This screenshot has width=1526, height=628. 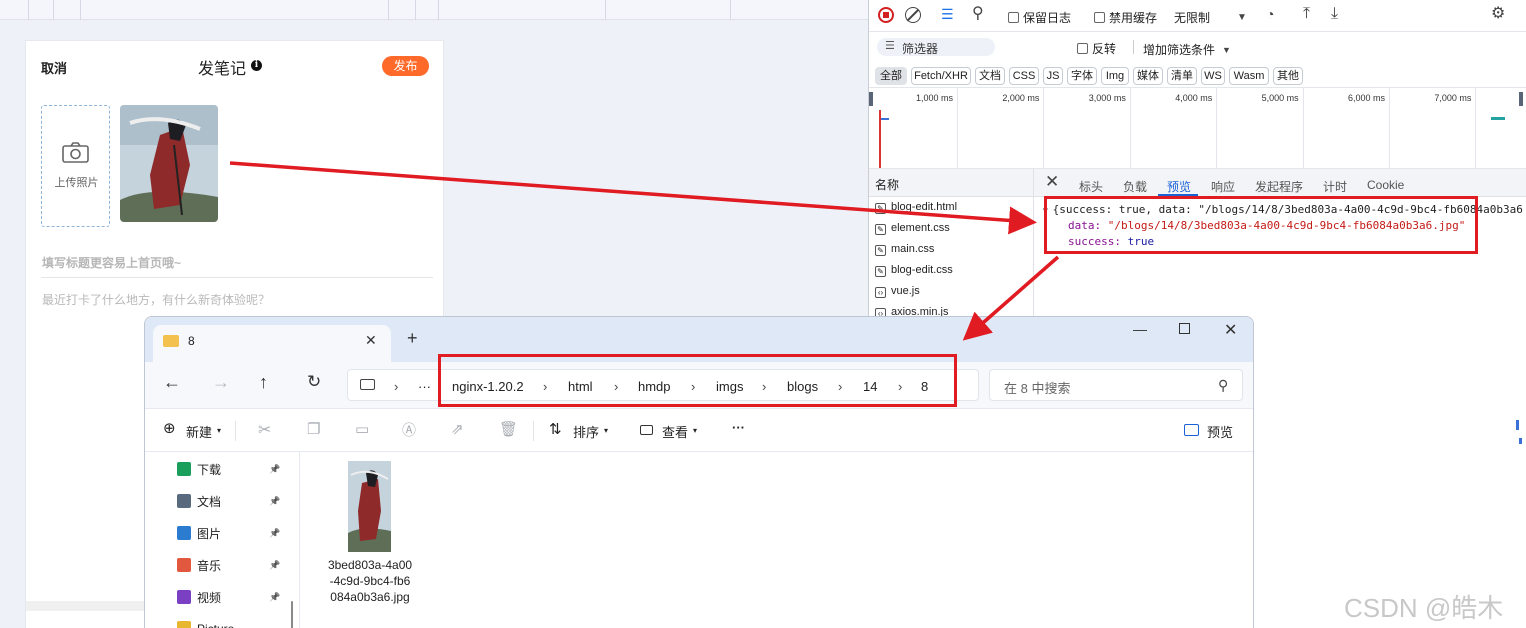 What do you see at coordinates (633, 198) in the screenshot?
I see `arrow-to-response` at bounding box center [633, 198].